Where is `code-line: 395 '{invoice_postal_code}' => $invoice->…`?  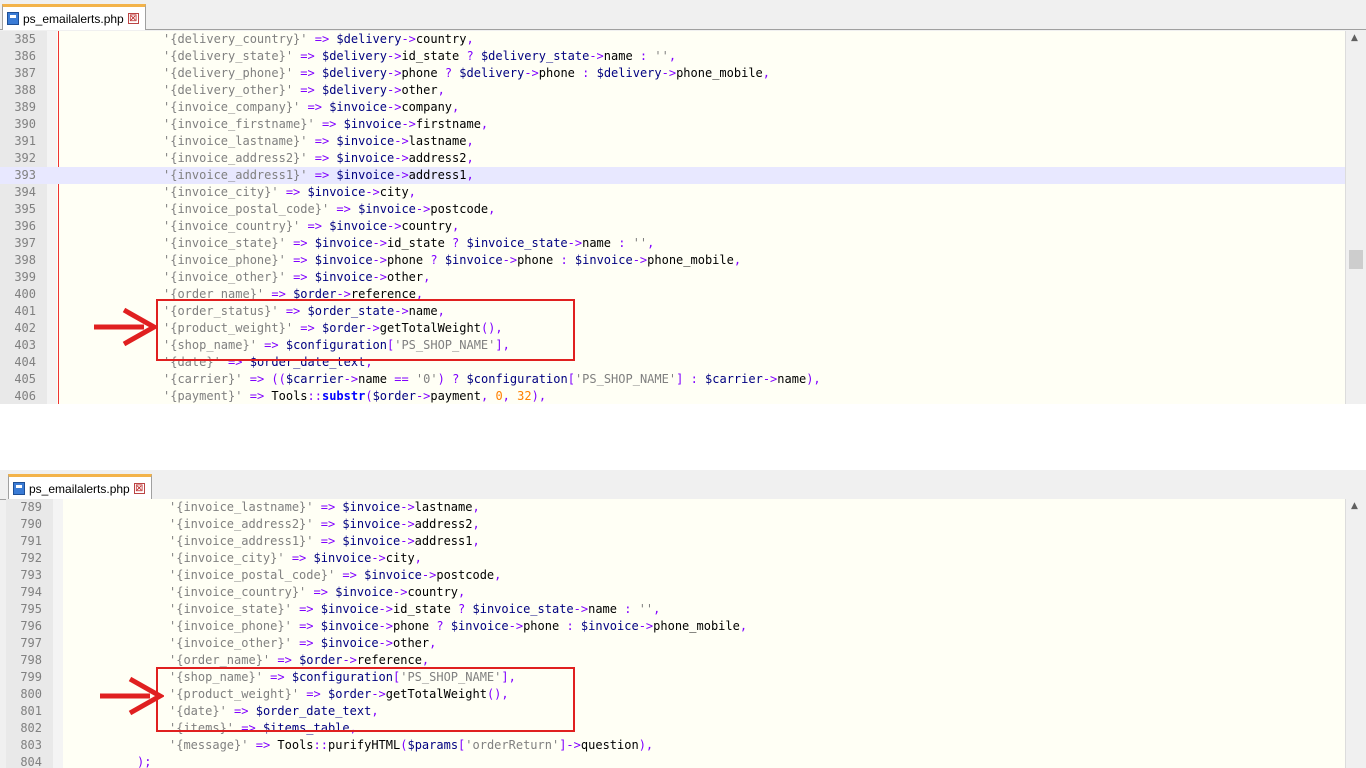
code-line: 395 '{invoice_postal_code}' => $invoice->… is located at coordinates (672, 209).